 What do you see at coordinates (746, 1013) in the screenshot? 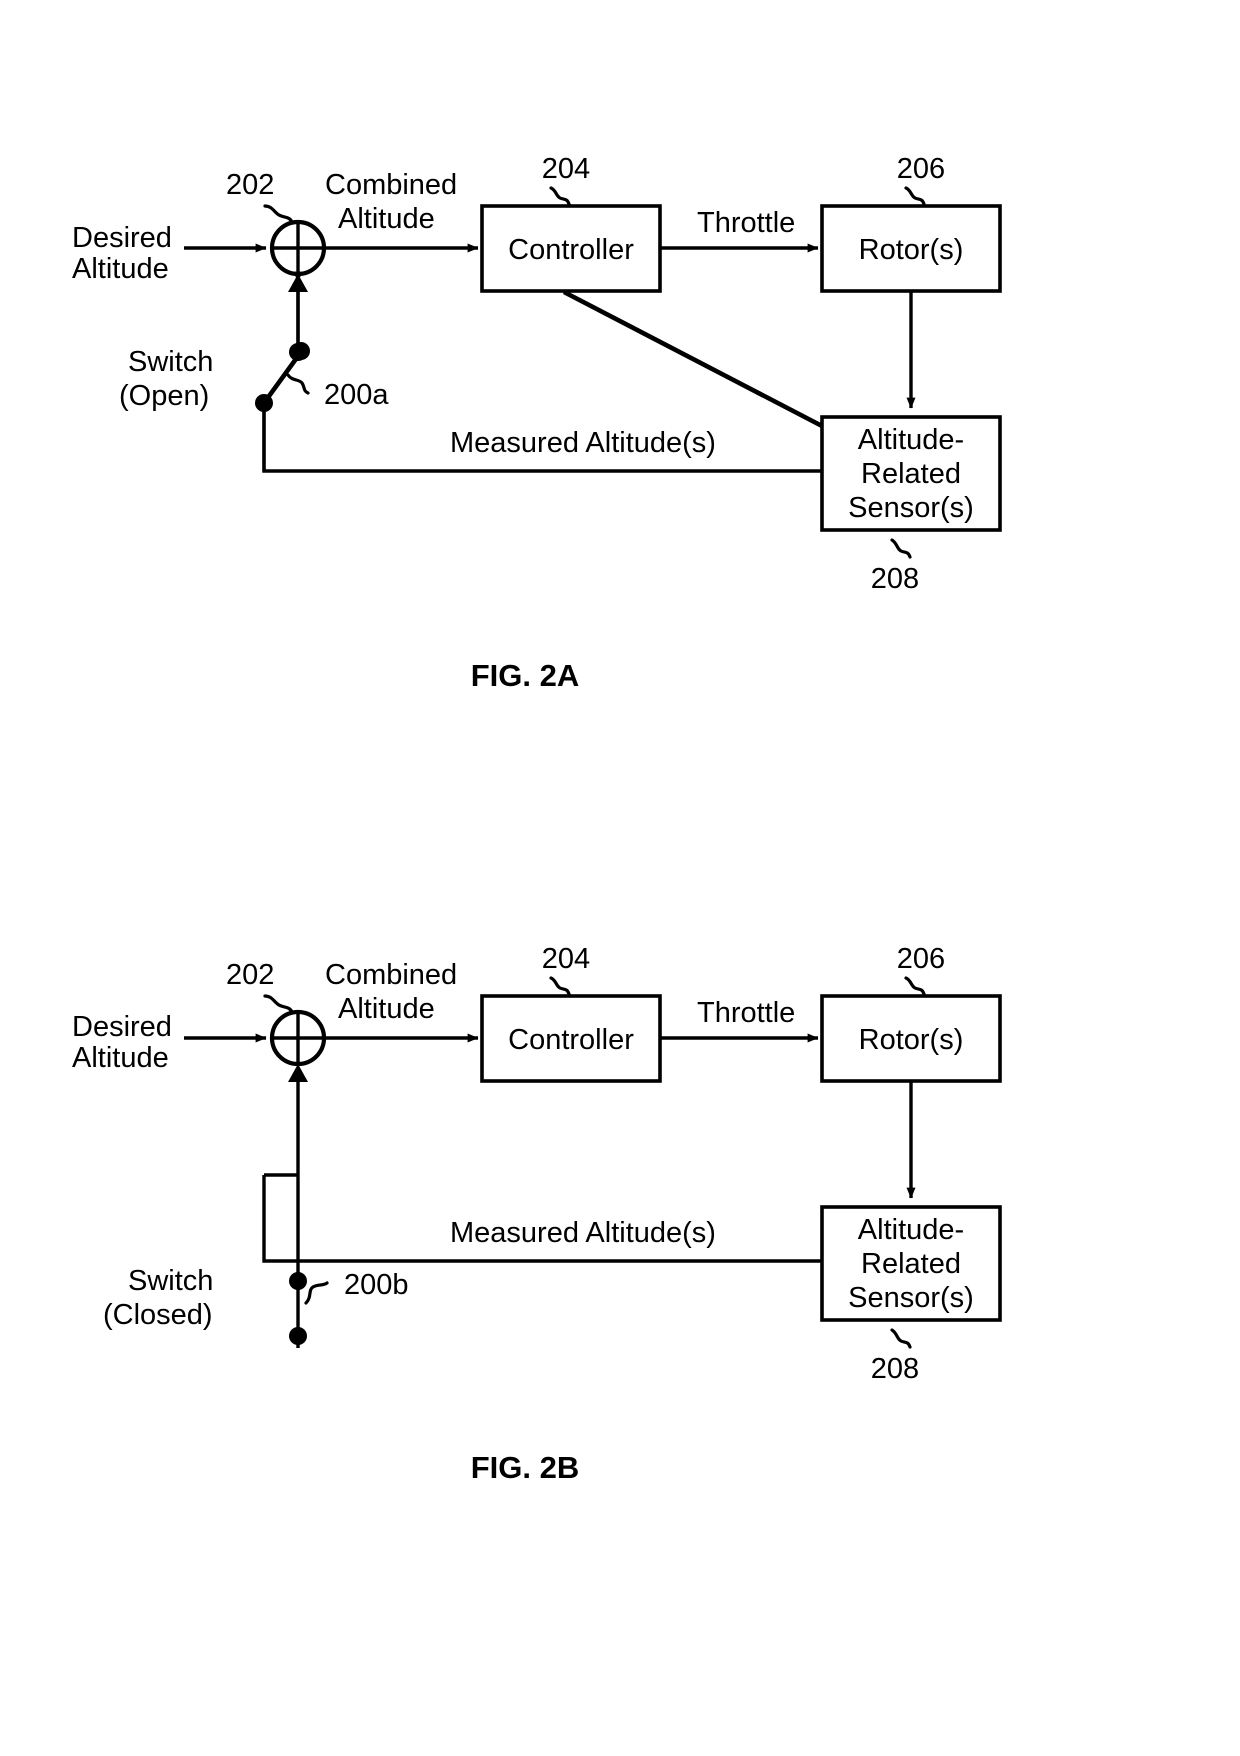
I see `throttle-label-b: Throttle` at bounding box center [746, 1013].